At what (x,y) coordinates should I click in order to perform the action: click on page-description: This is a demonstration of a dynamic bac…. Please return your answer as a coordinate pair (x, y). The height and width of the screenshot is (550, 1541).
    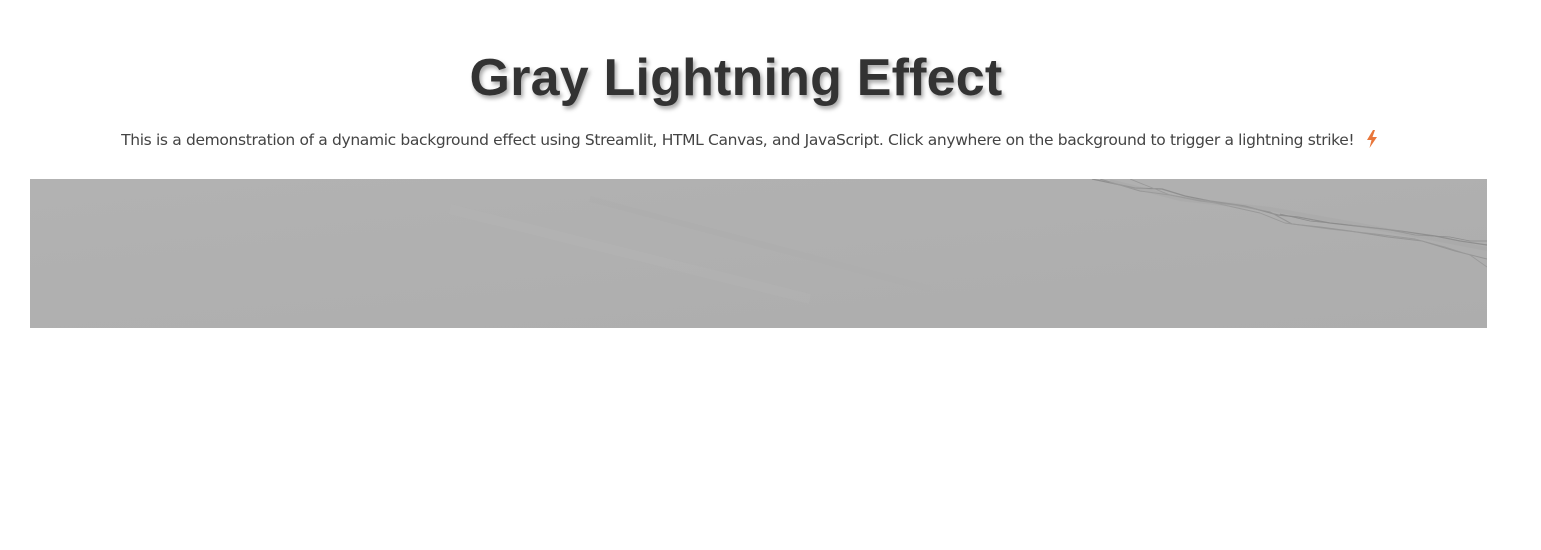
    Looking at the image, I should click on (750, 140).